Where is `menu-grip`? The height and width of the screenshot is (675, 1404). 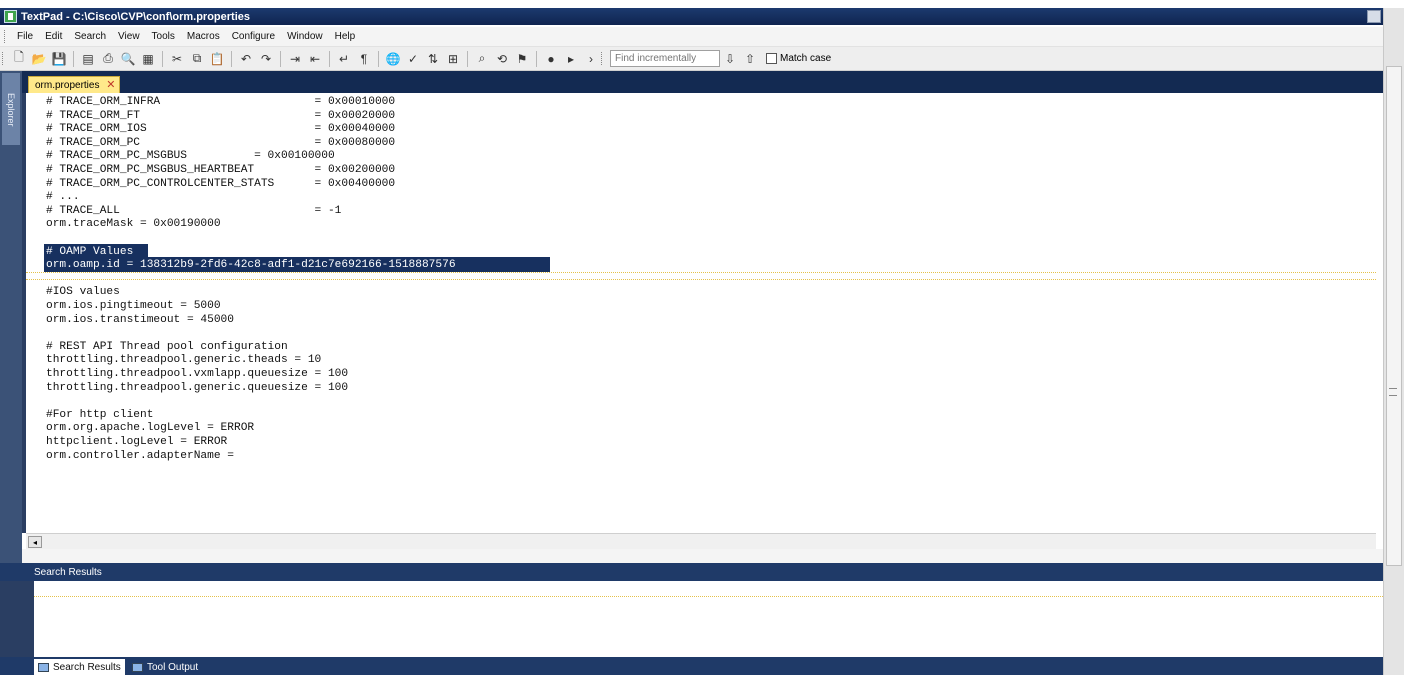
menu-grip is located at coordinates (5, 36).